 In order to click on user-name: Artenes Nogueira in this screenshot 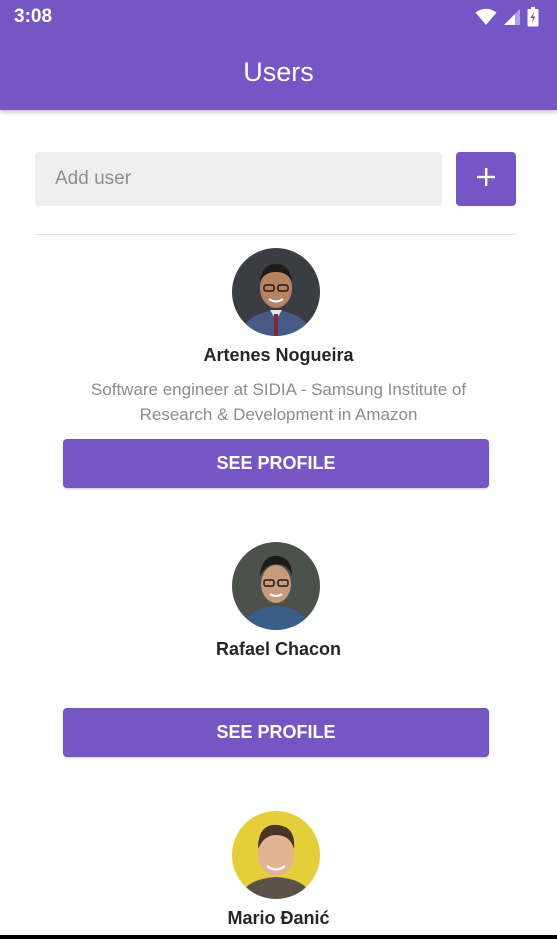, I will do `click(278, 355)`.